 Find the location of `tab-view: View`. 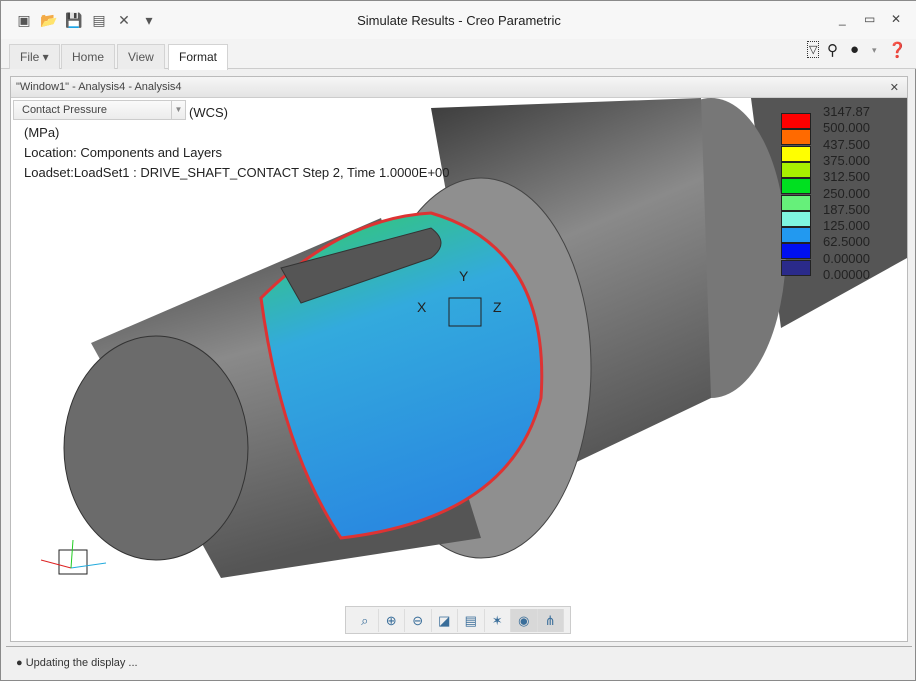

tab-view: View is located at coordinates (141, 56).